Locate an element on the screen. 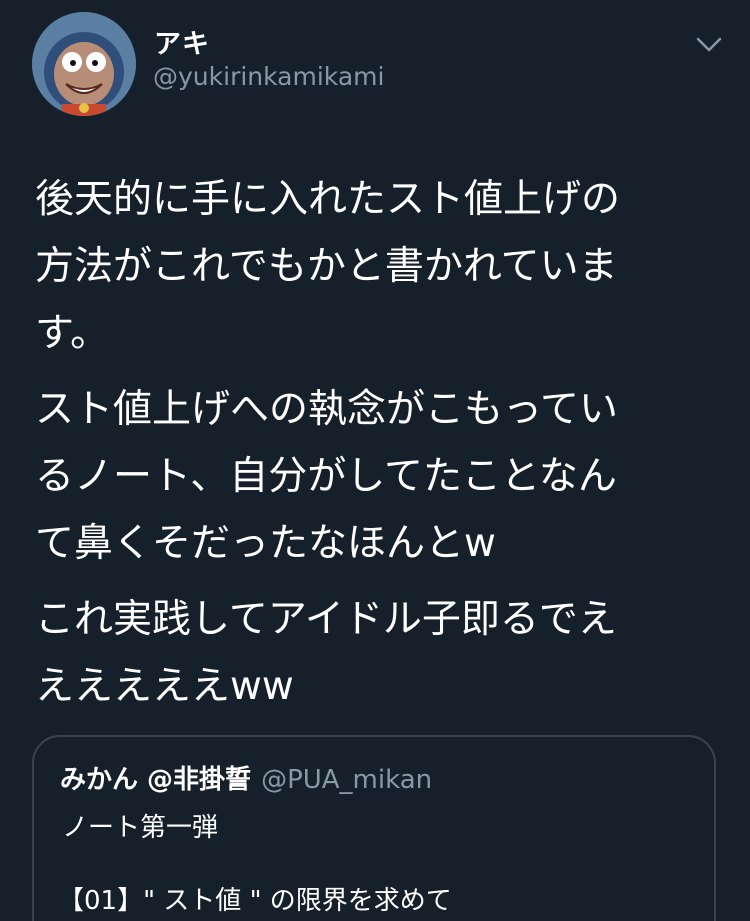 The height and width of the screenshot is (921, 750). quoted-author-handle: @PUA_mikan is located at coordinates (347, 780).